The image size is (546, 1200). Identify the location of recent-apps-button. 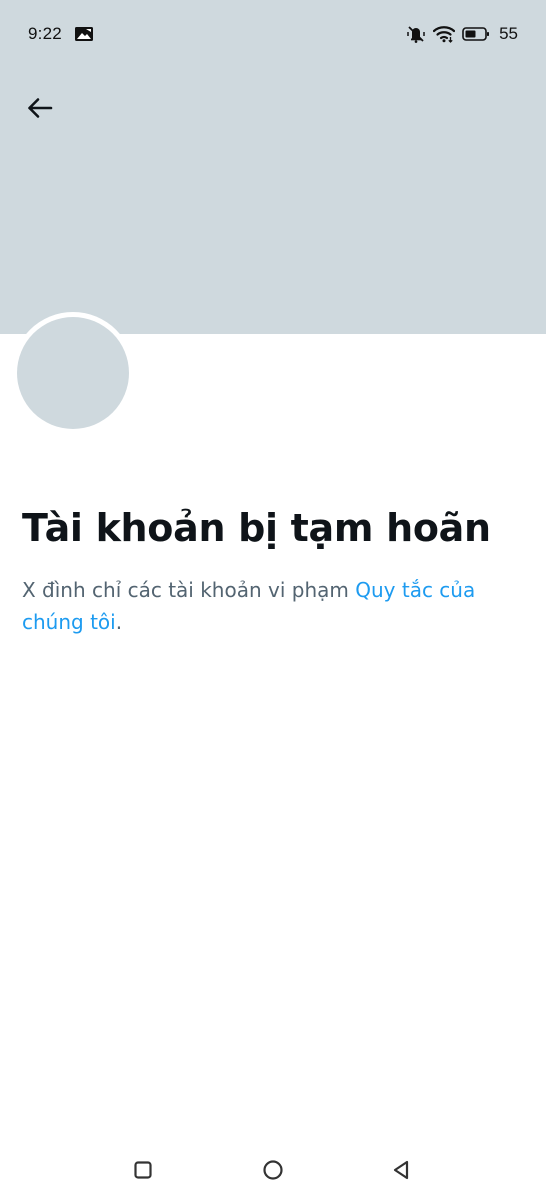
(143, 1170).